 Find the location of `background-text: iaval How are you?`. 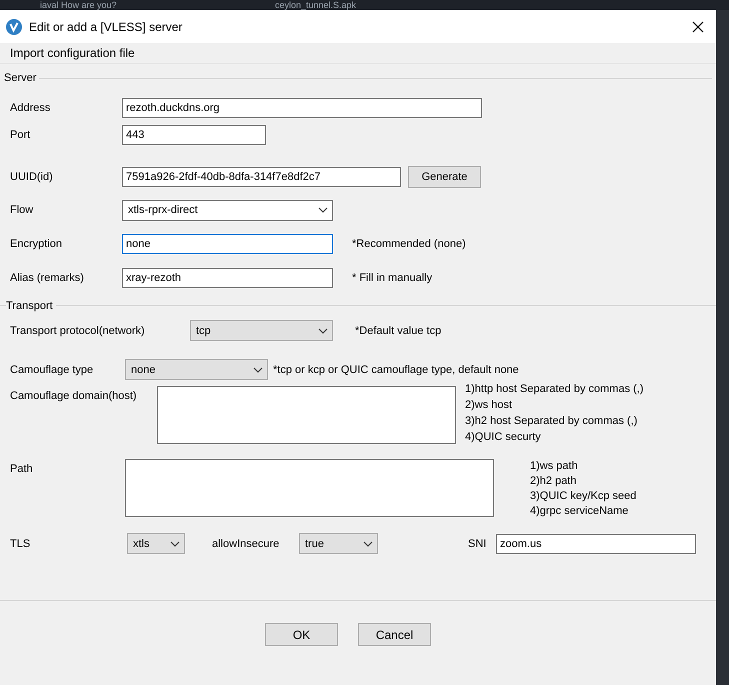

background-text: iaval How are you? is located at coordinates (78, 5).